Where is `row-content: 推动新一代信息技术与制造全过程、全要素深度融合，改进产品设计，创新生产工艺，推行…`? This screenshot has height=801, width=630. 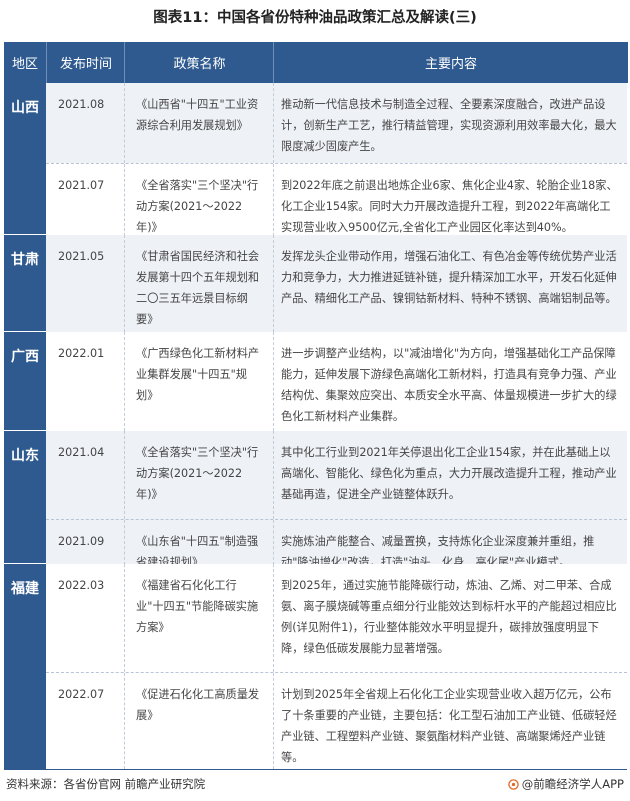 row-content: 推动新一代信息技术与制造全过程、全要素深度融合，改进产品设计，创新生产工艺，推行… is located at coordinates (449, 125).